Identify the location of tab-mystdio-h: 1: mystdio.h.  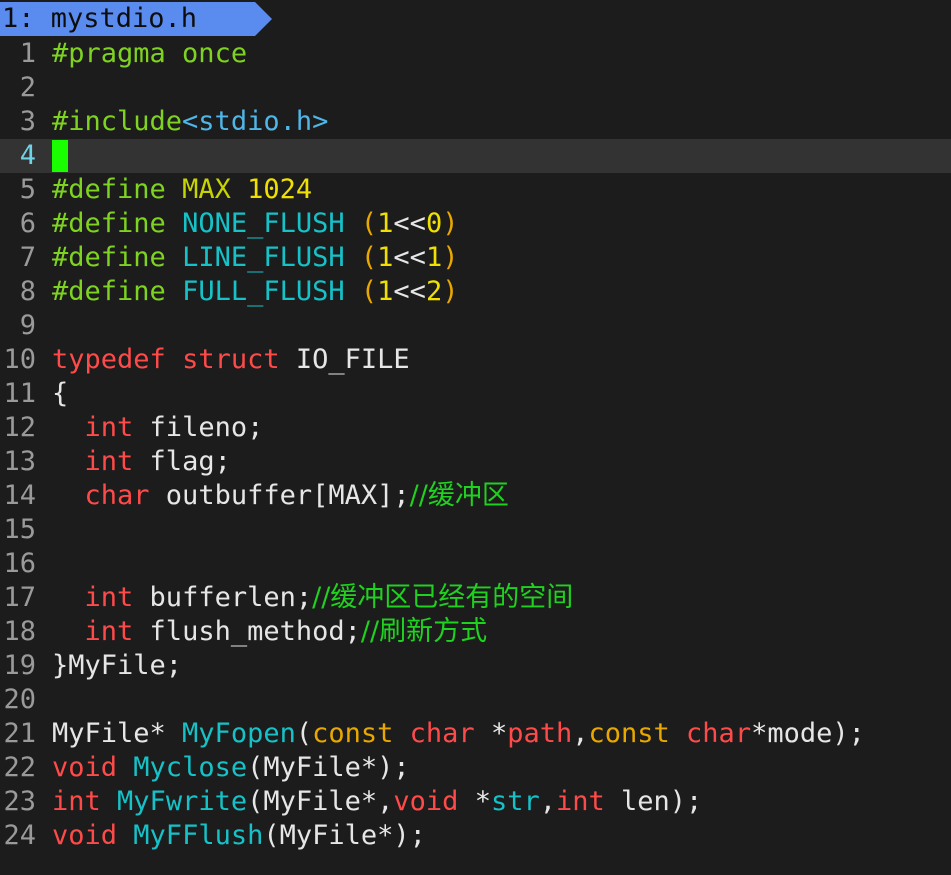
(127, 19).